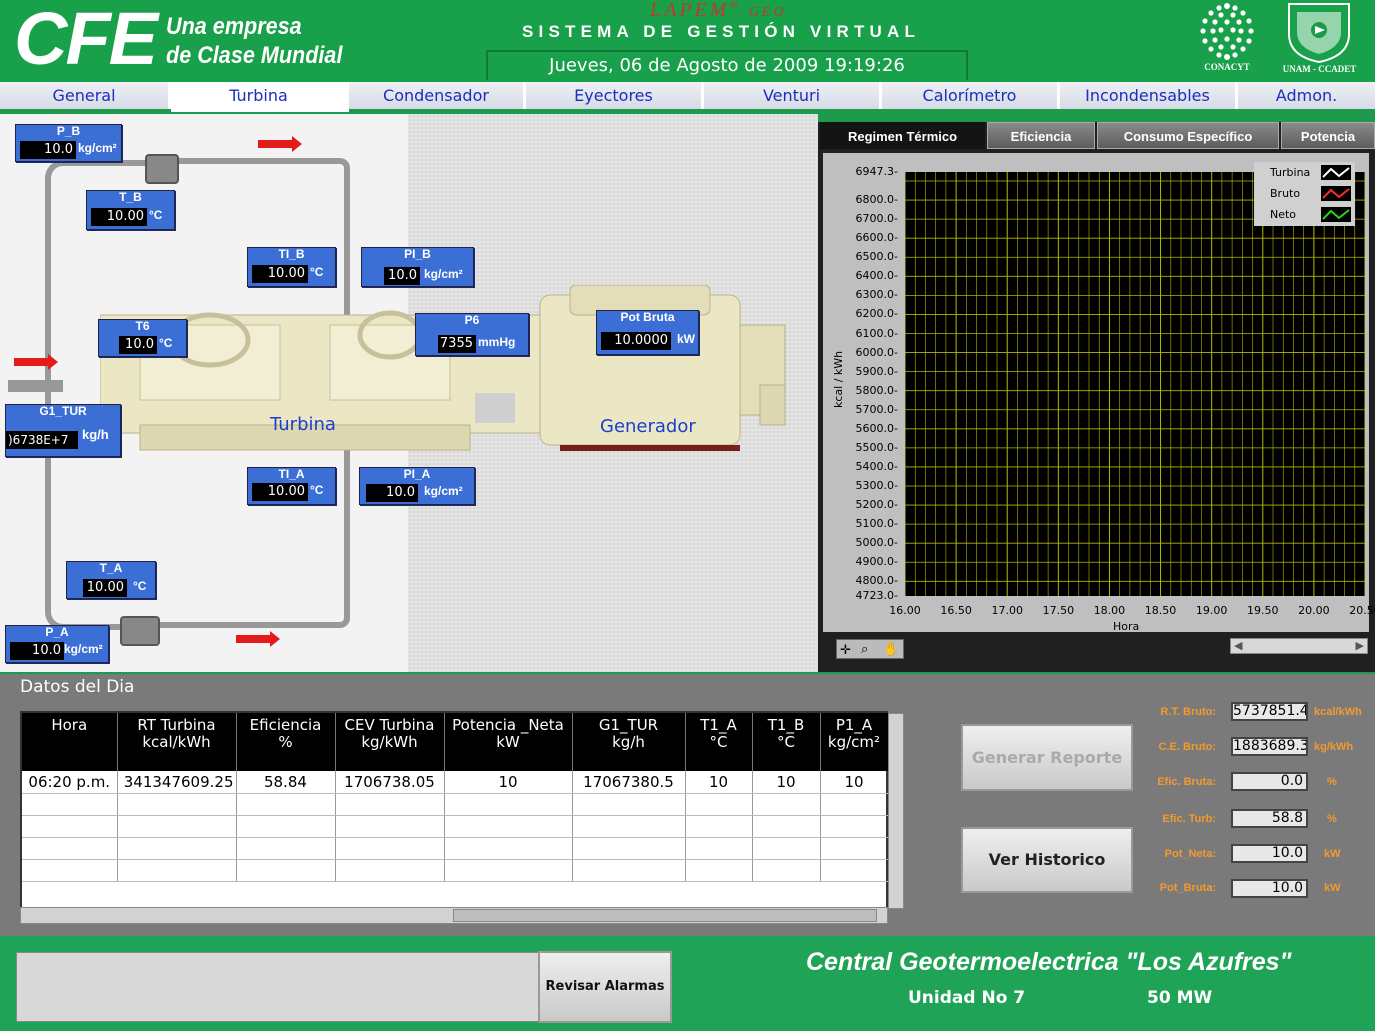 The image size is (1375, 1031). Describe the element at coordinates (636, 341) in the screenshot. I see `indicator-value: 10.0000` at that location.